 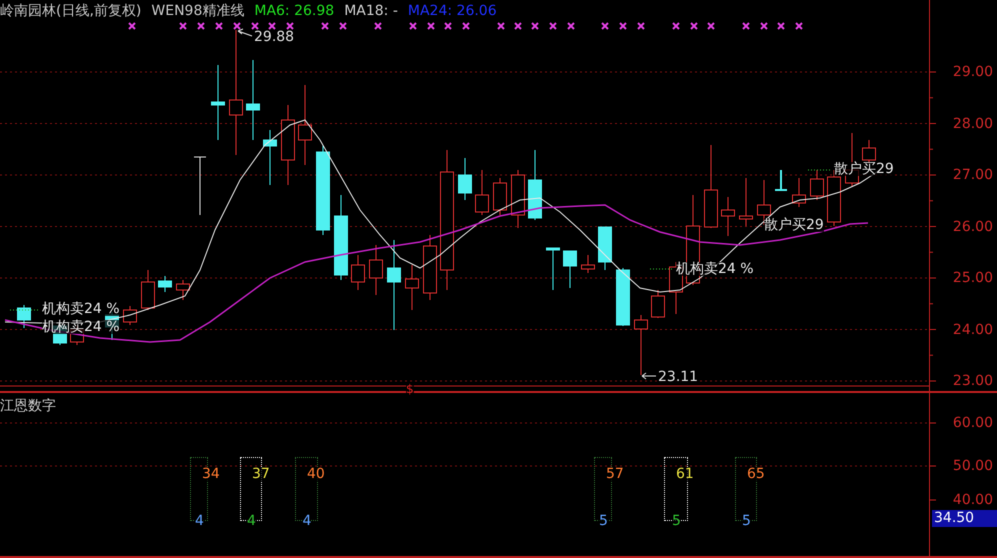 What do you see at coordinates (371, 11) in the screenshot?
I see `moving-average-value: MA18: -` at bounding box center [371, 11].